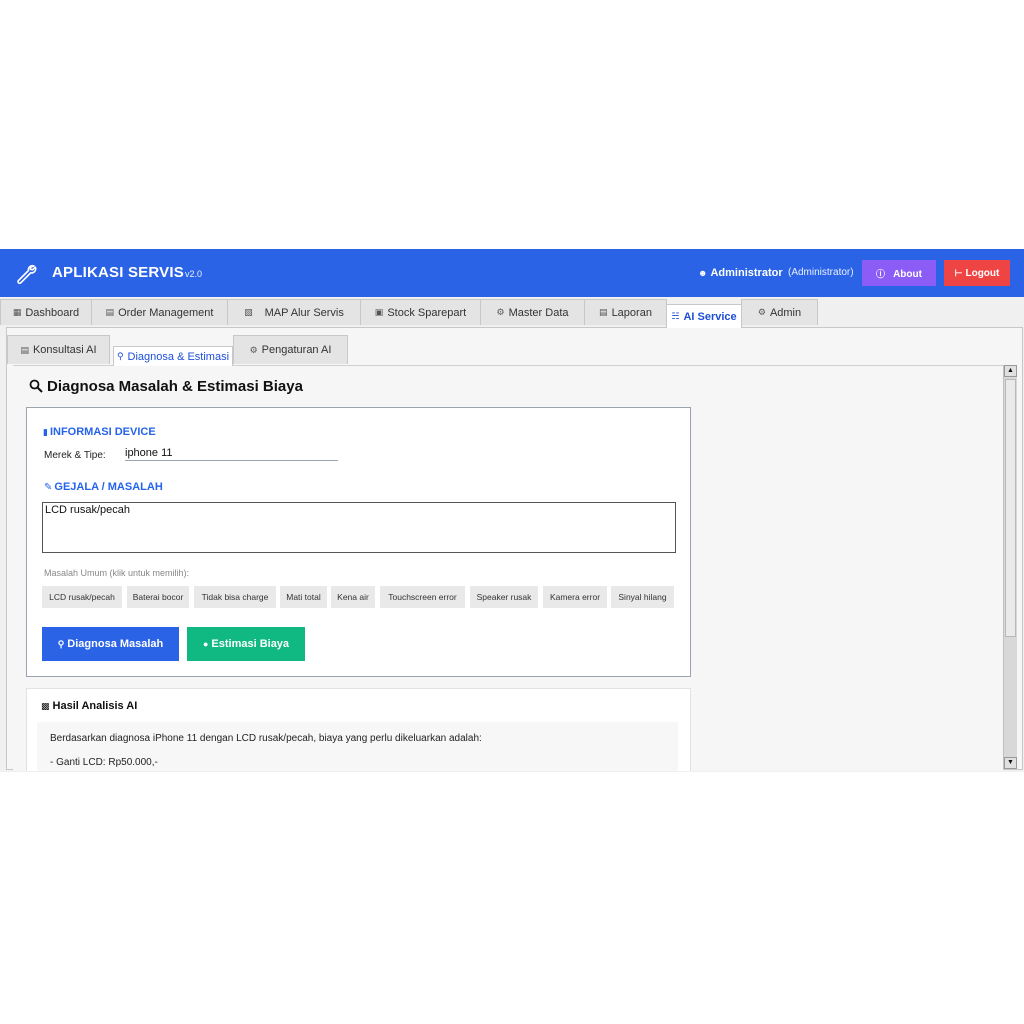 This screenshot has height=1024, width=1024. I want to click on tab-ai-service: ☵ AI Service, so click(704, 316).